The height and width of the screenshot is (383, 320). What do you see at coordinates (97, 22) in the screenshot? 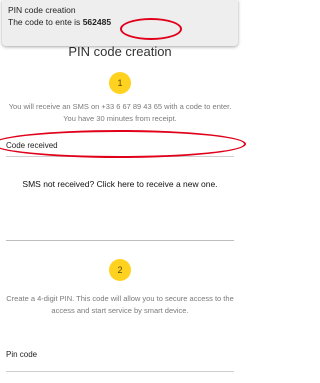
I see `notification-code: 562485` at bounding box center [97, 22].